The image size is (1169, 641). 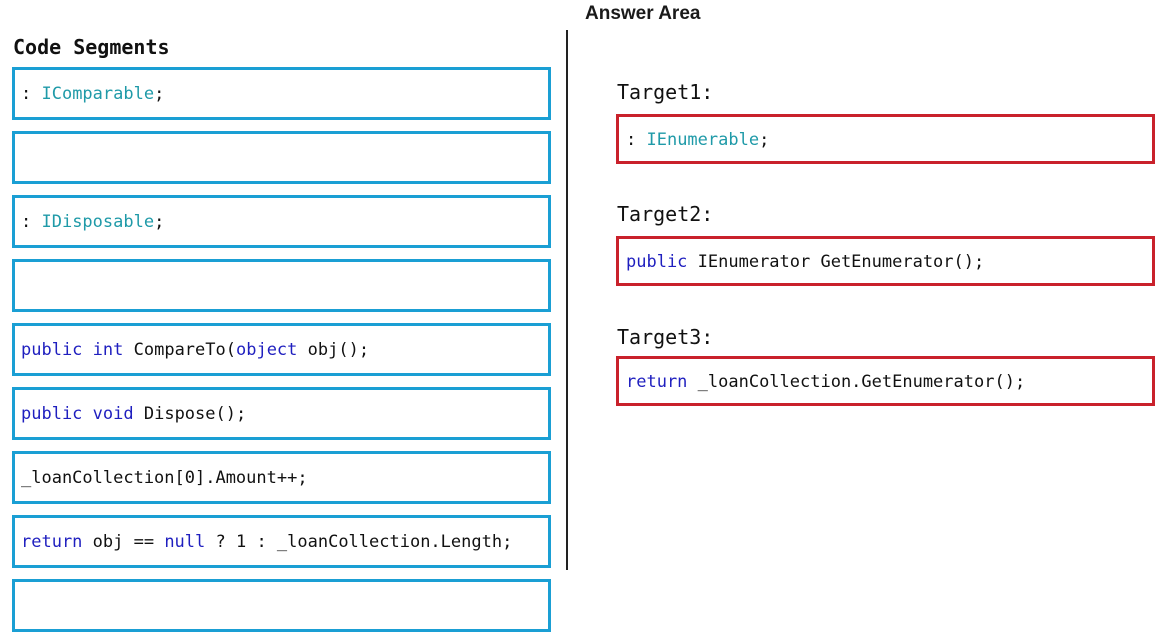 What do you see at coordinates (836, 262) in the screenshot?
I see `code-token: IEnumerator GetEnumerator();` at bounding box center [836, 262].